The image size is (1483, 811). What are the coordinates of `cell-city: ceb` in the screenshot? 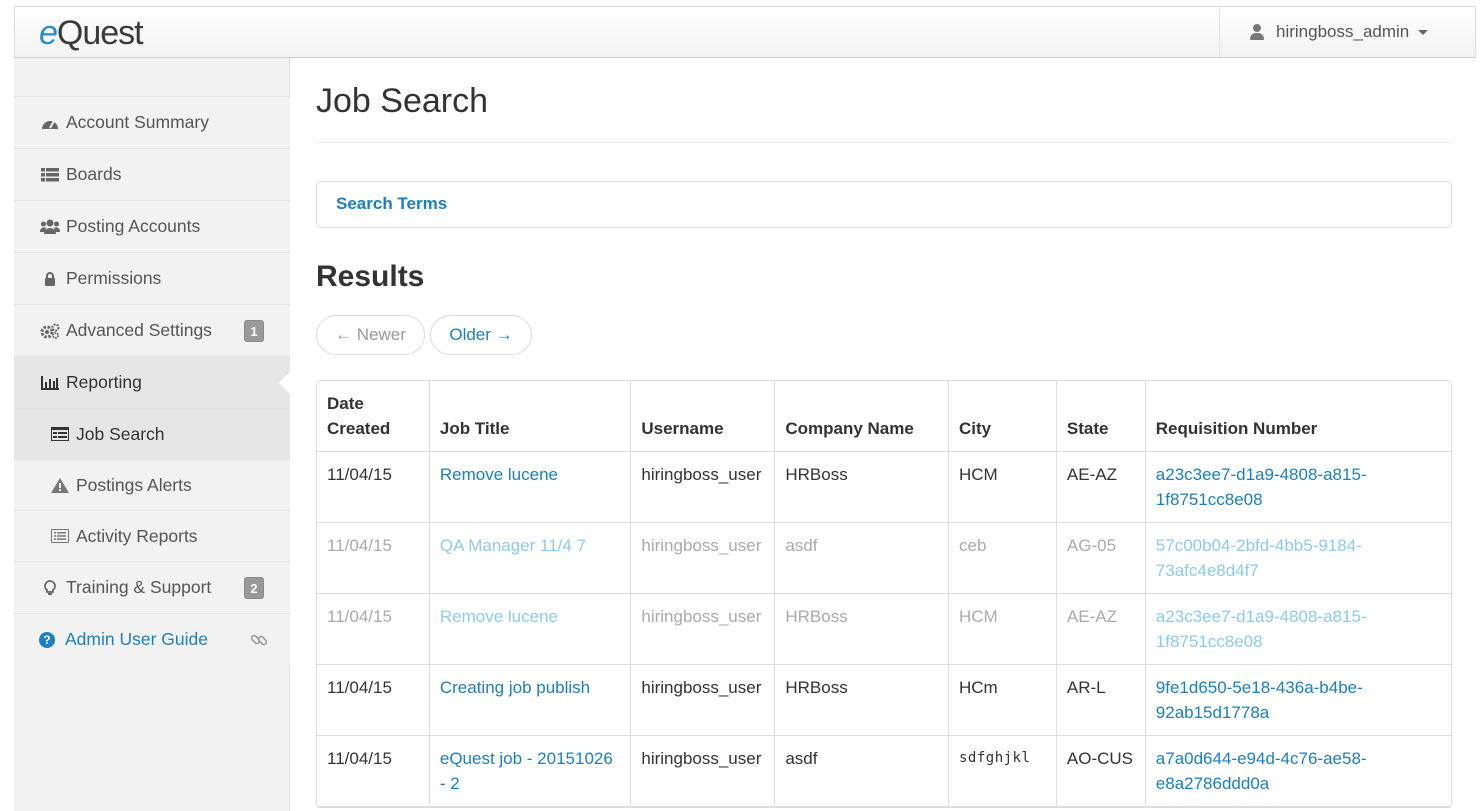 It's located at (1002, 558).